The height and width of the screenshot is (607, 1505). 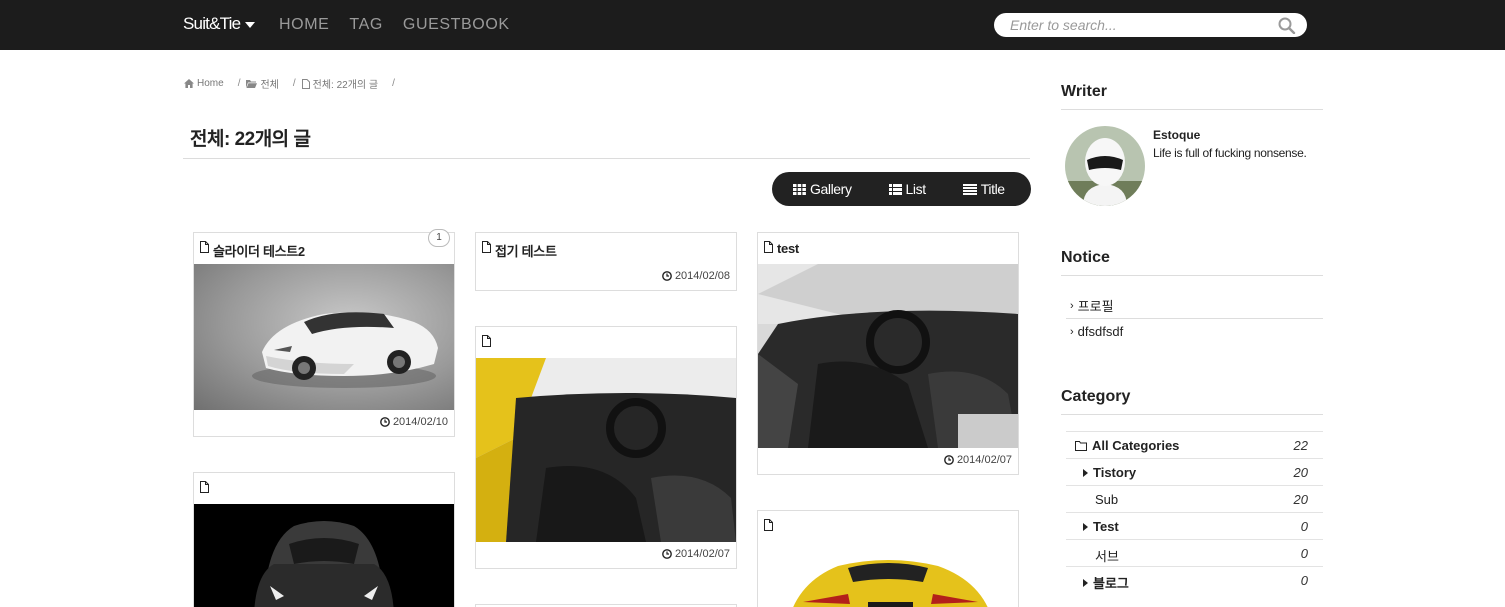 I want to click on nav-home: HOME, so click(x=304, y=25).